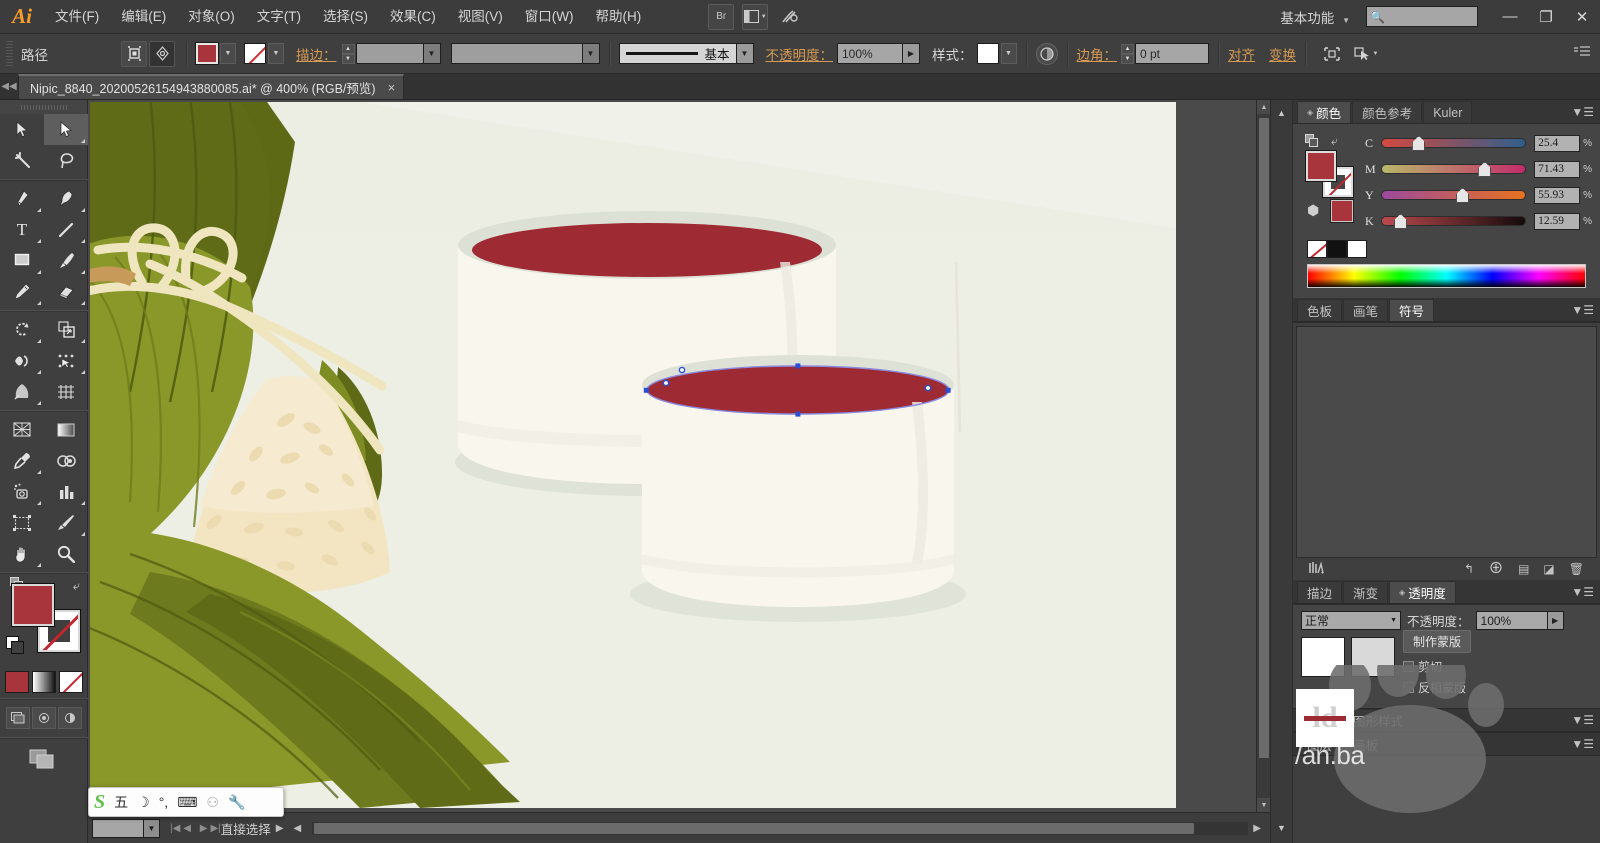 This screenshot has width=1600, height=843. I want to click on channel-slider-k, so click(1454, 221).